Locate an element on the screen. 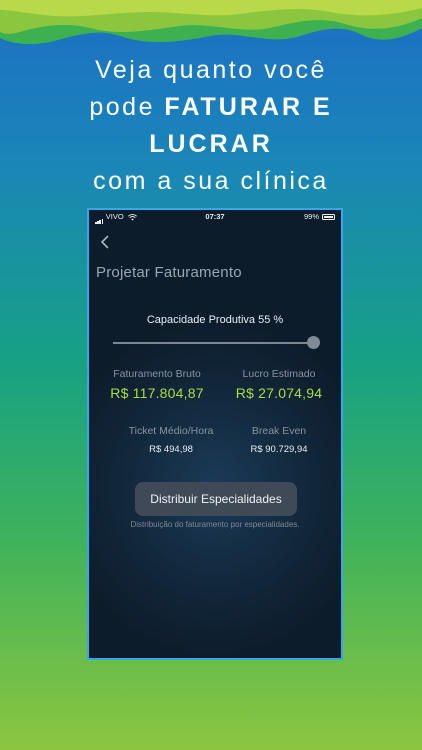  battery-percent: 99% is located at coordinates (311, 216).